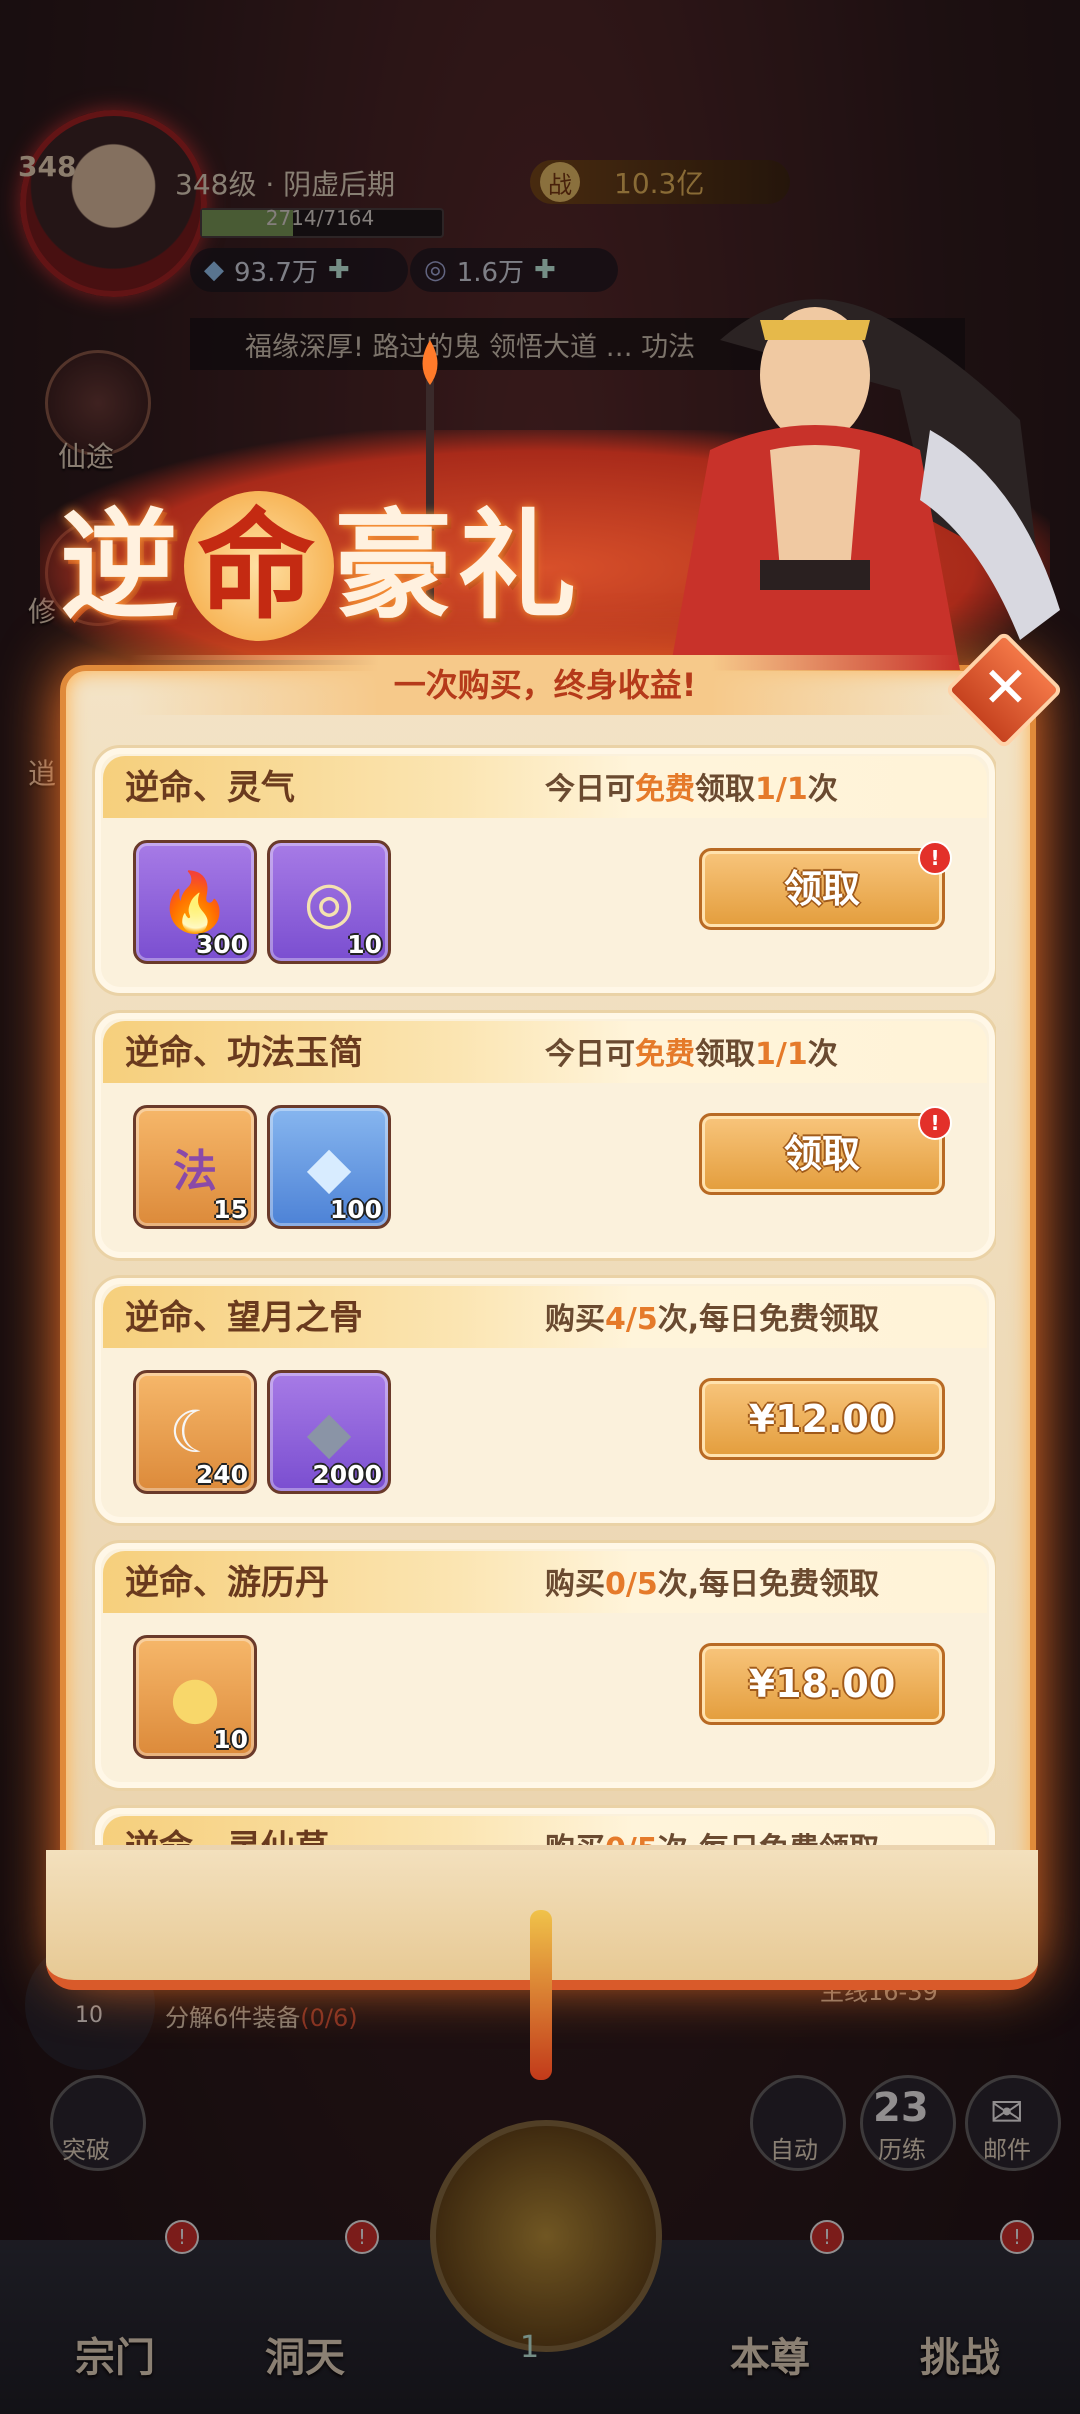 The height and width of the screenshot is (2414, 1080). I want to click on card-title: 逆命、望月之骨, so click(244, 1318).